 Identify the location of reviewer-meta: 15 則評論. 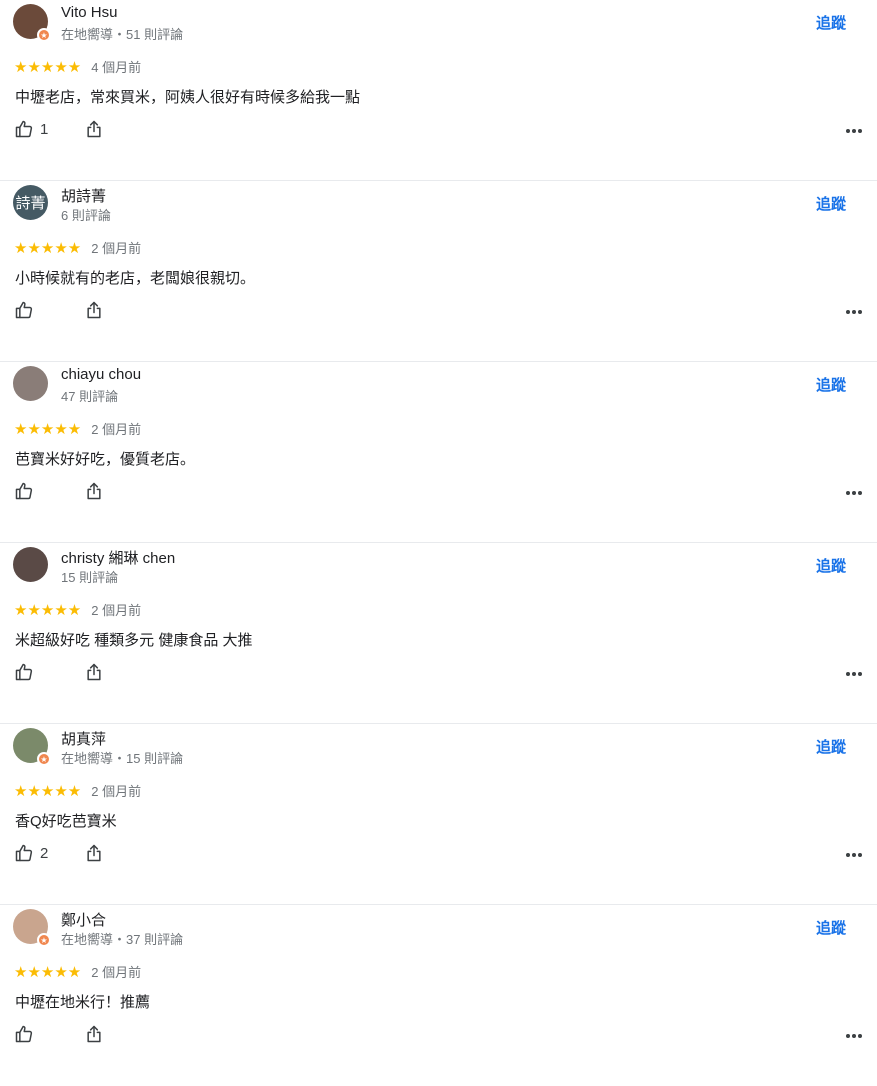
(90, 577).